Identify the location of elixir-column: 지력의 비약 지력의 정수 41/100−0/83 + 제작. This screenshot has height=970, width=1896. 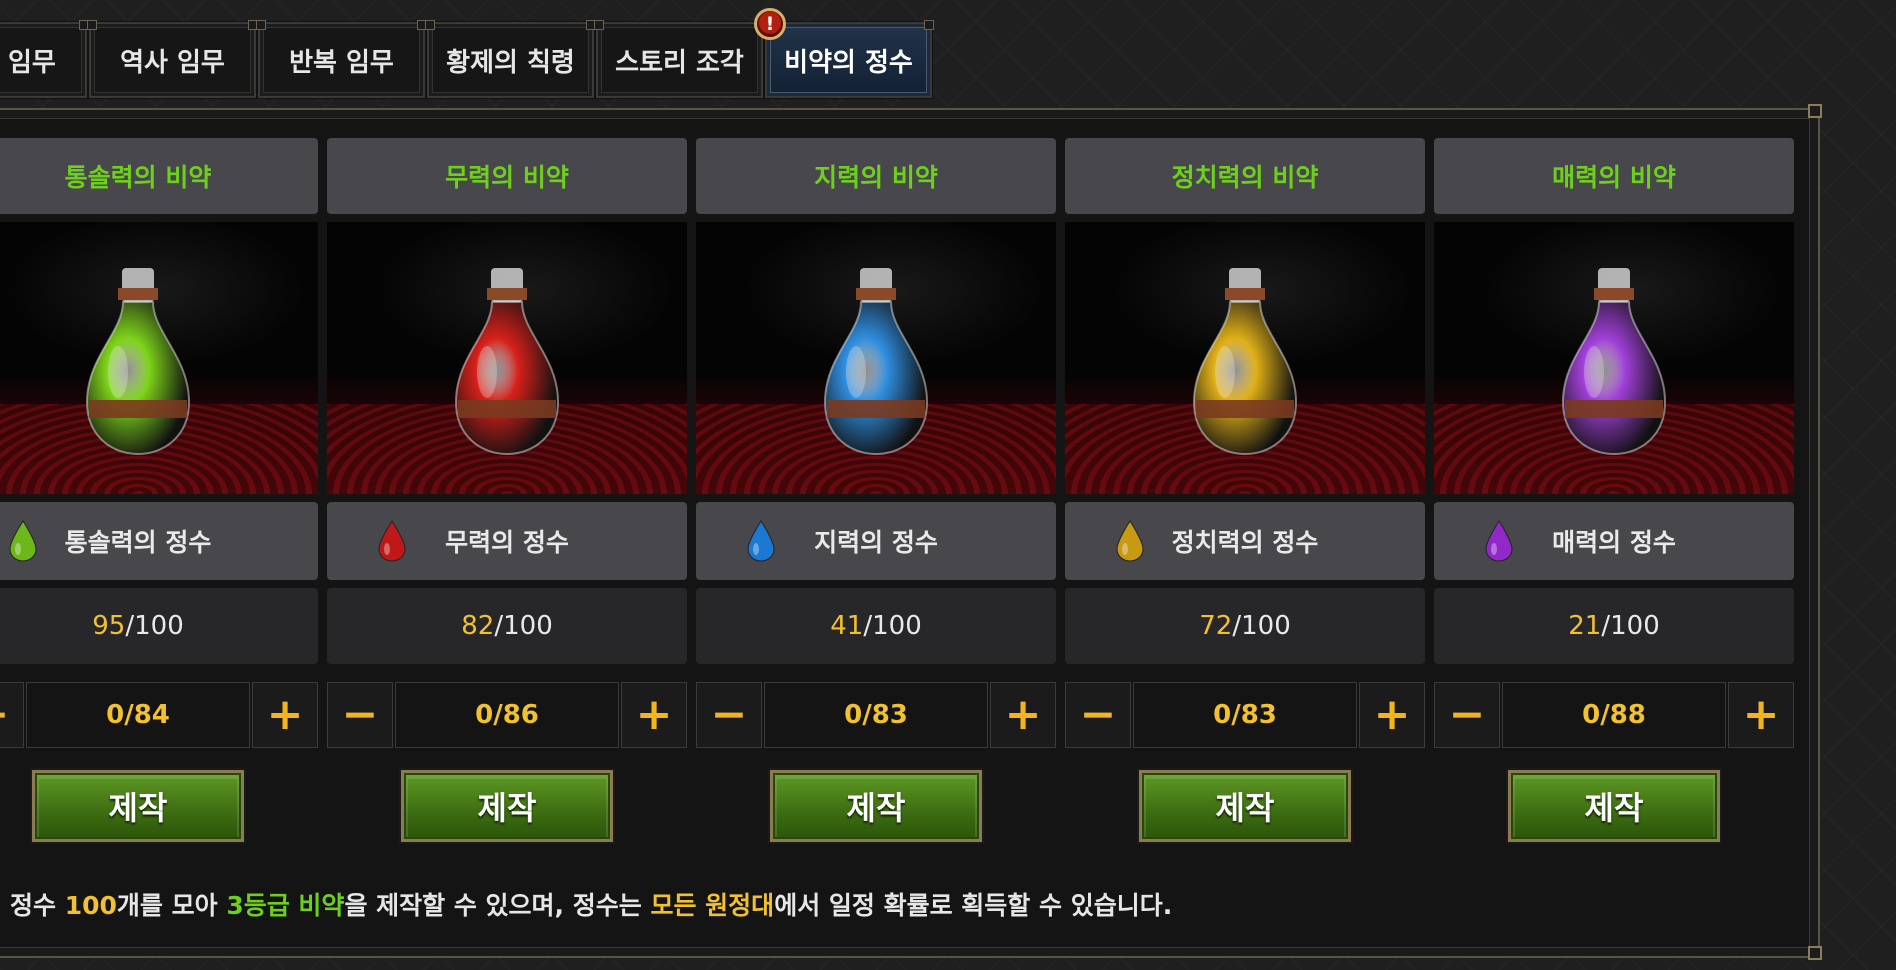
(876, 491).